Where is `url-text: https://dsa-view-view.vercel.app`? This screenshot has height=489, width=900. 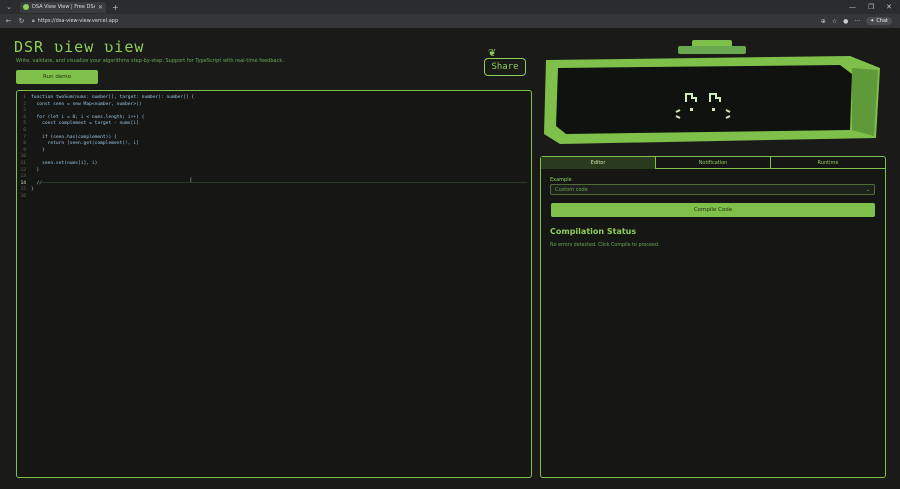 url-text: https://dsa-view-view.vercel.app is located at coordinates (78, 21).